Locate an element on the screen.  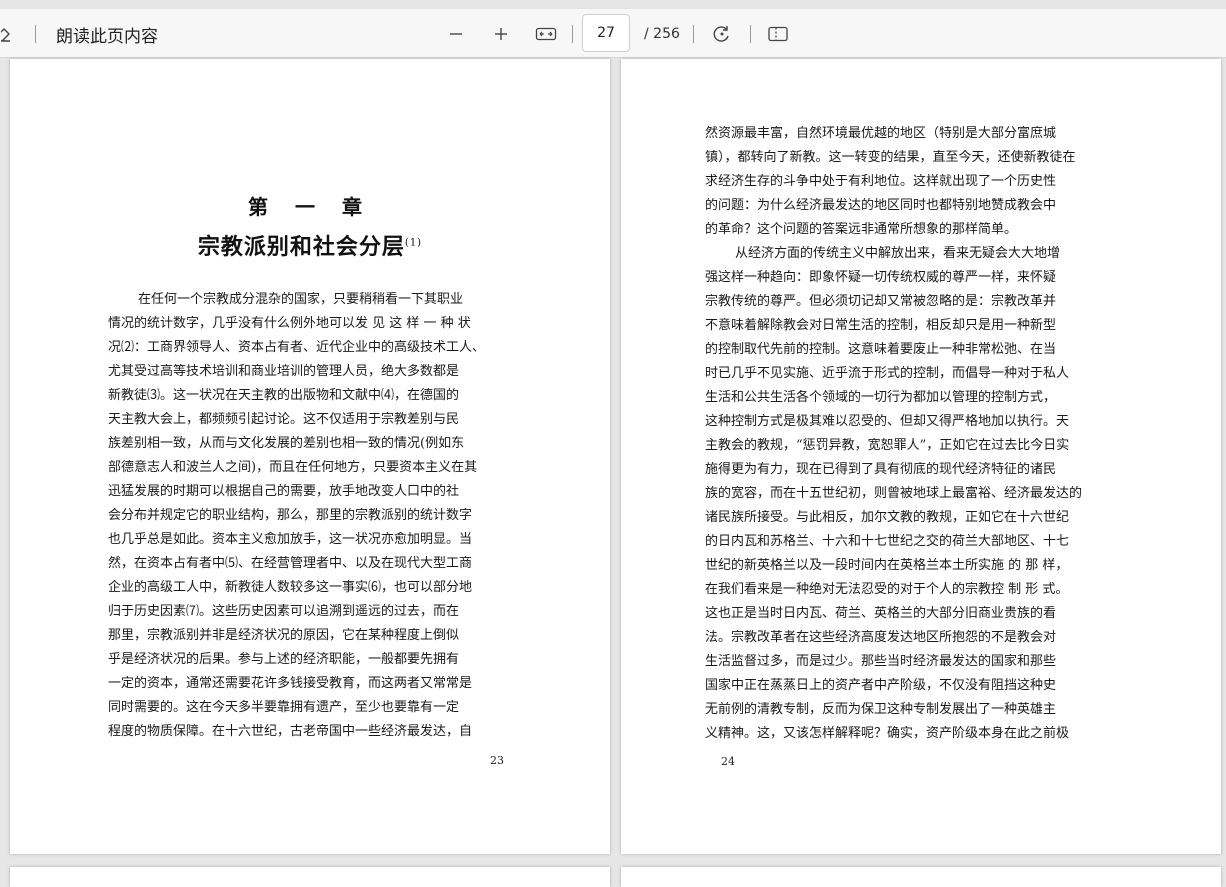
text-line: 尤其受过高等技术培训和商业培训的管理人员，绝大多数都是 is located at coordinates (284, 371).